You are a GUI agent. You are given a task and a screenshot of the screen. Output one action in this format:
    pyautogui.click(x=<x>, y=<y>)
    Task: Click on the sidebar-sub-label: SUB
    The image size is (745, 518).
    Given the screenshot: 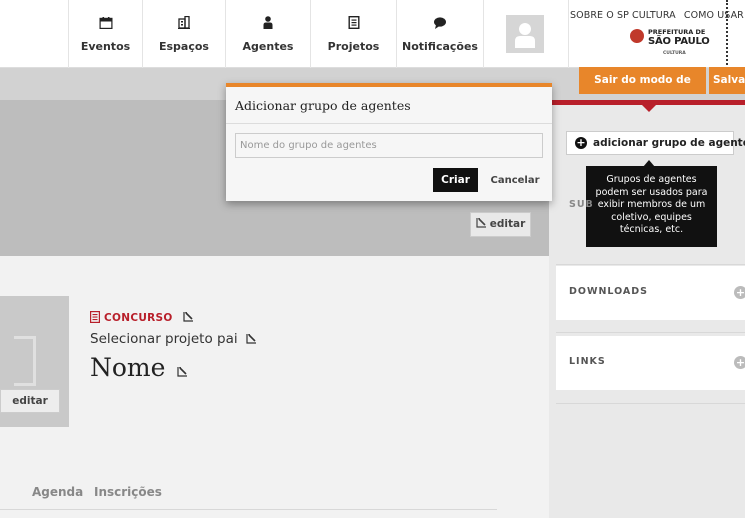 What is the action you would take?
    pyautogui.click(x=581, y=204)
    